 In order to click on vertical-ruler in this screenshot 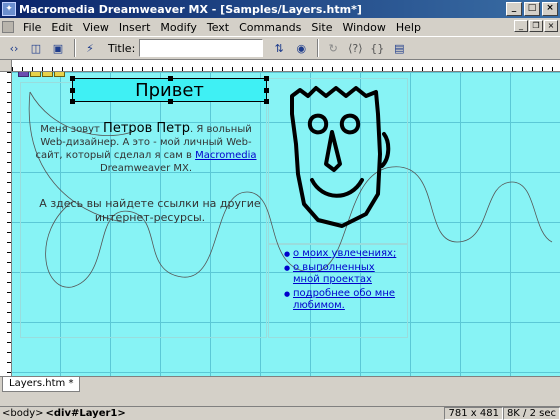, I will do `click(6, 224)`.